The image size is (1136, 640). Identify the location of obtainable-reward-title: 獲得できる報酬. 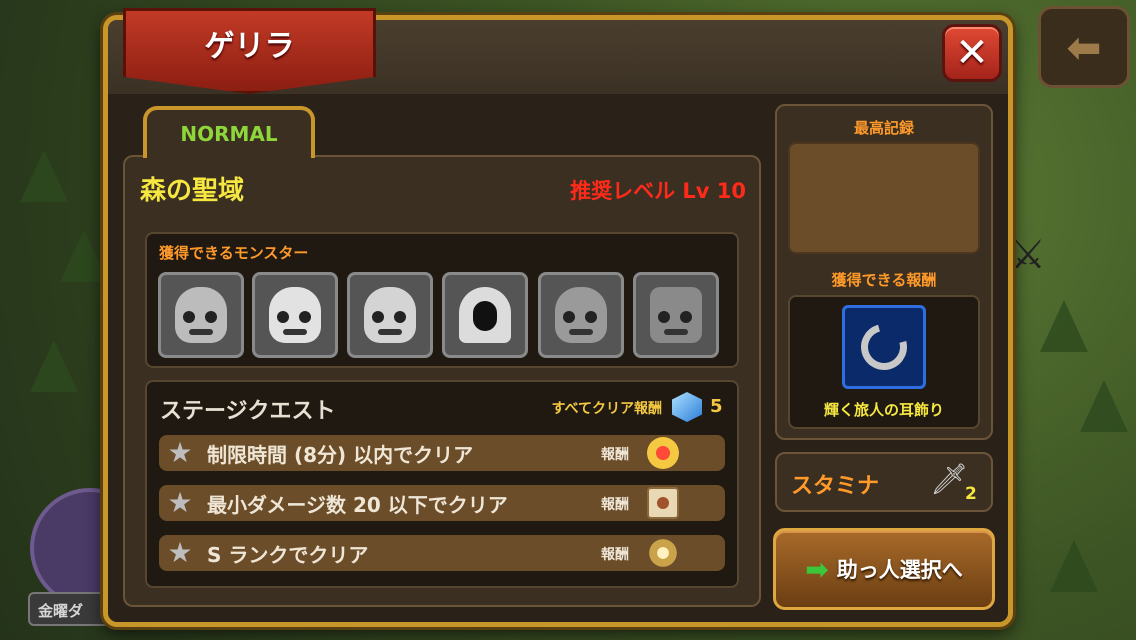
(884, 280).